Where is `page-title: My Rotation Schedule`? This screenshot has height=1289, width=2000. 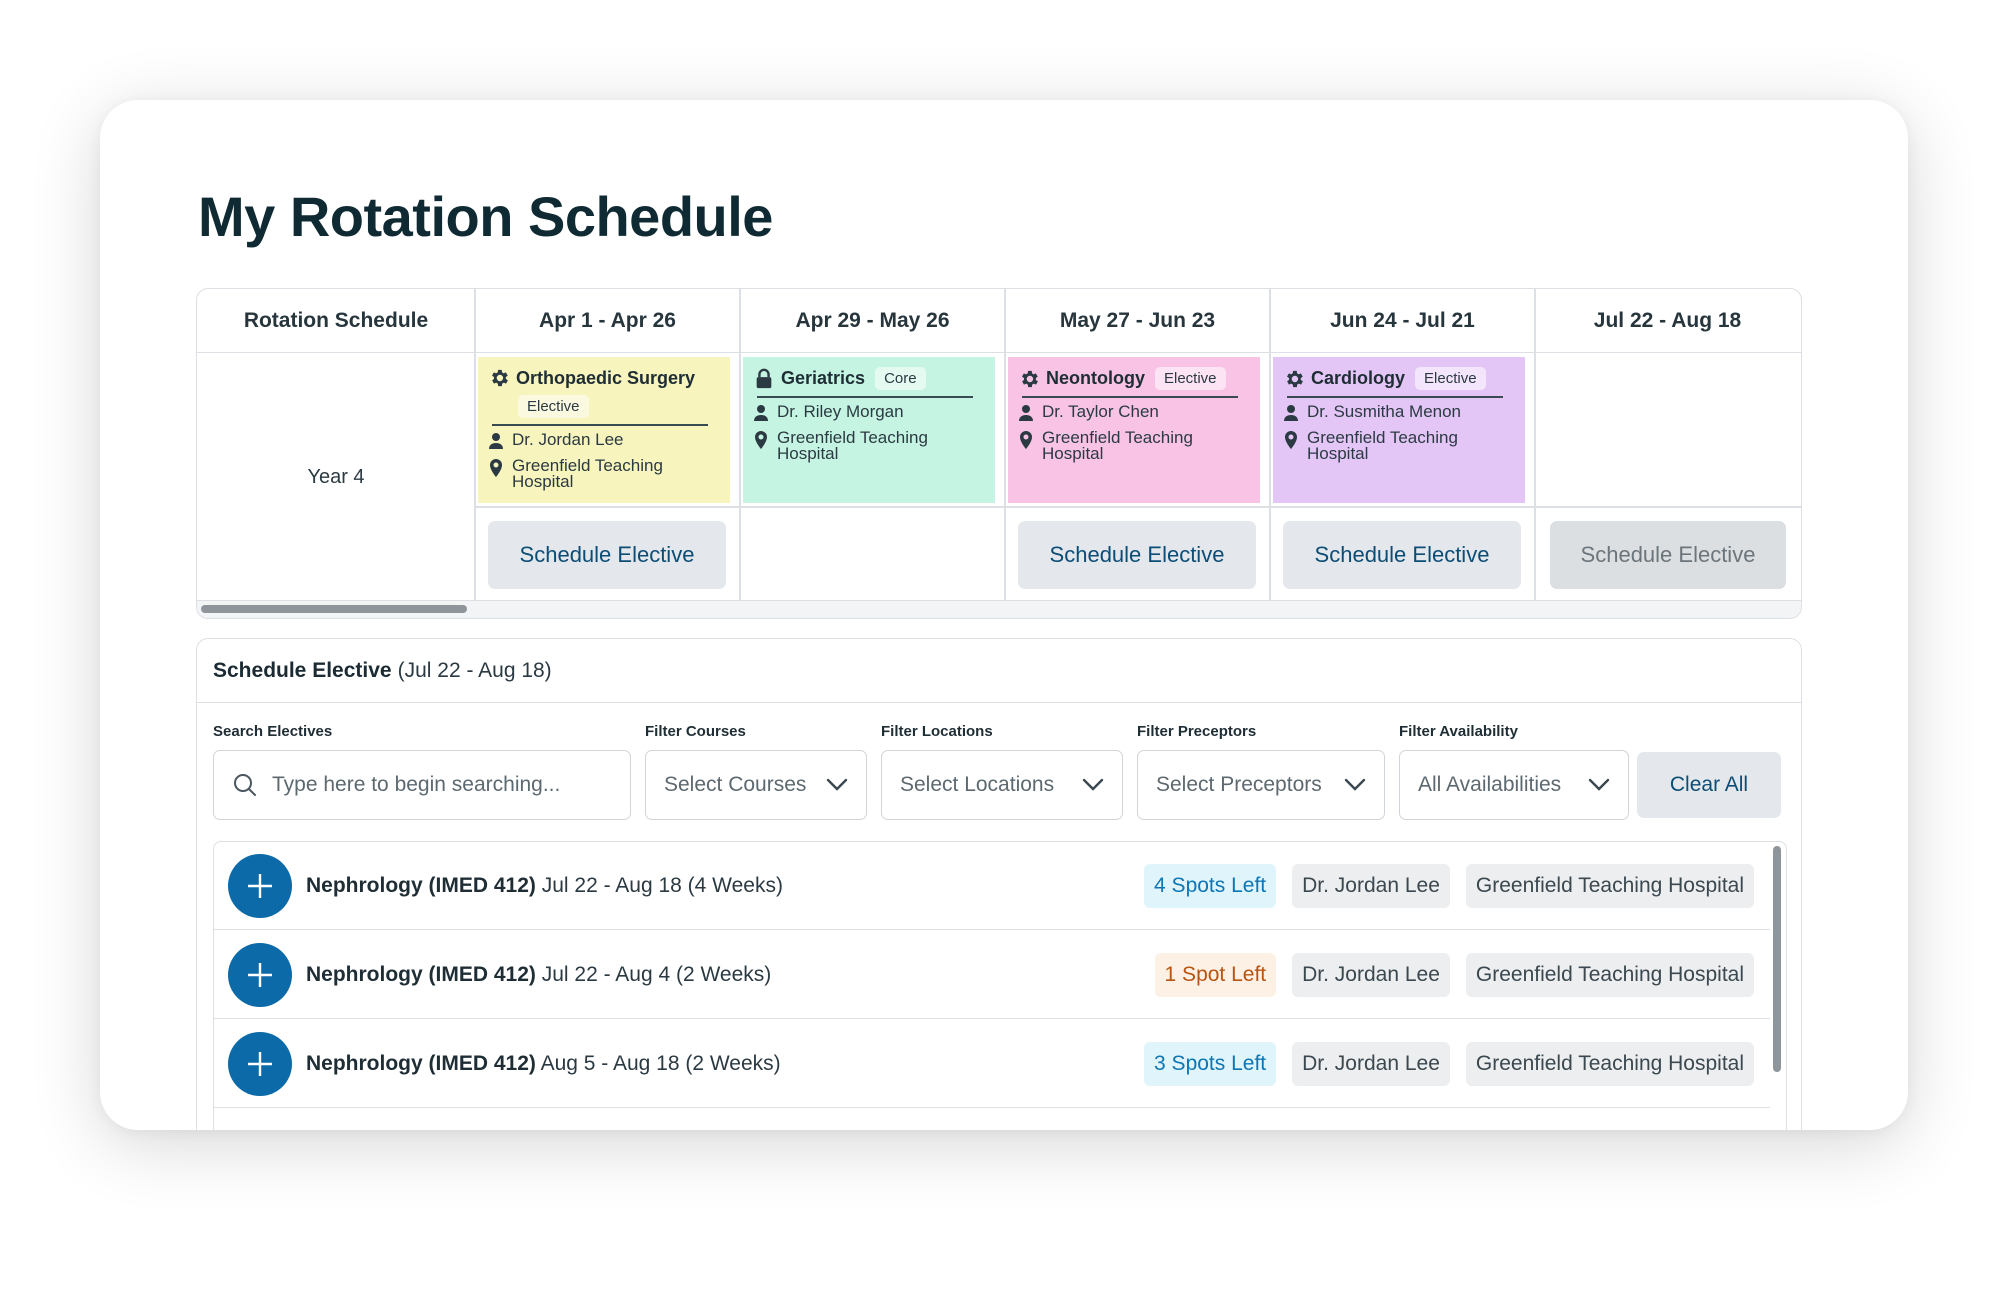 page-title: My Rotation Schedule is located at coordinates (485, 216).